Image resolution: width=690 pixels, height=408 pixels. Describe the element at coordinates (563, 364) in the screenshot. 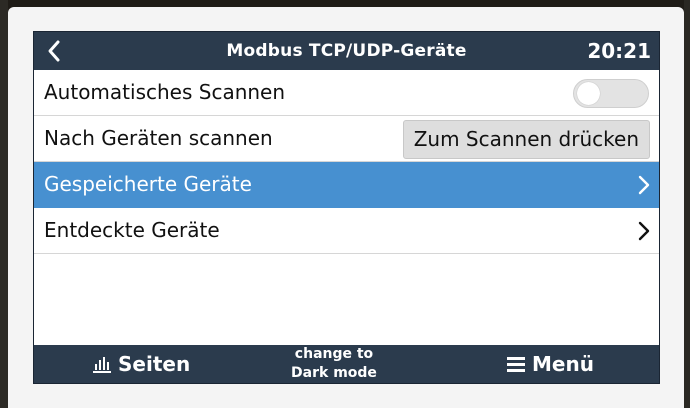

I see `menu-label: Menü` at that location.